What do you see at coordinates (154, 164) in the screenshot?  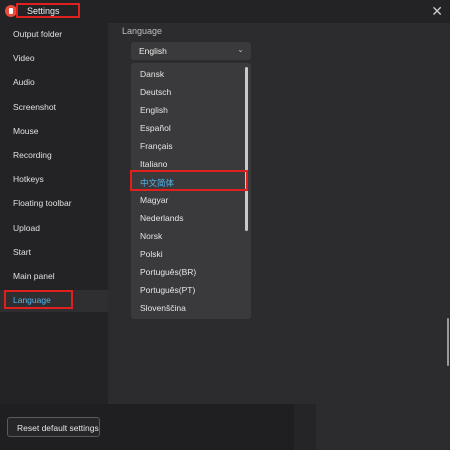 I see `option-label: Italiano` at bounding box center [154, 164].